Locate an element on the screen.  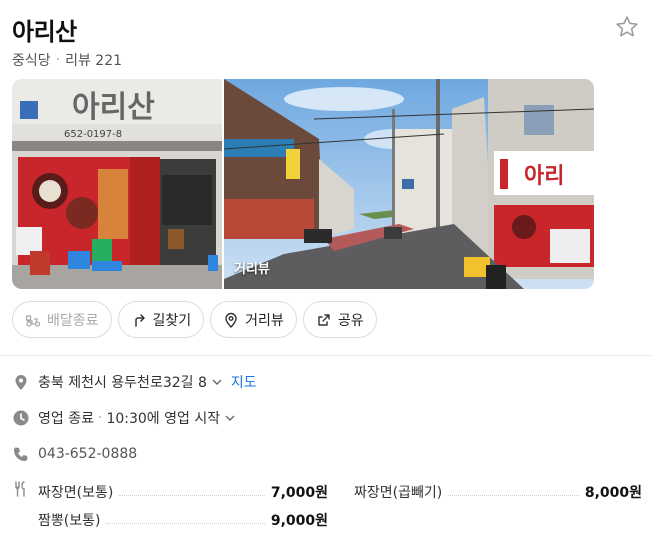
directions-button: 길찾기 is located at coordinates (161, 319).